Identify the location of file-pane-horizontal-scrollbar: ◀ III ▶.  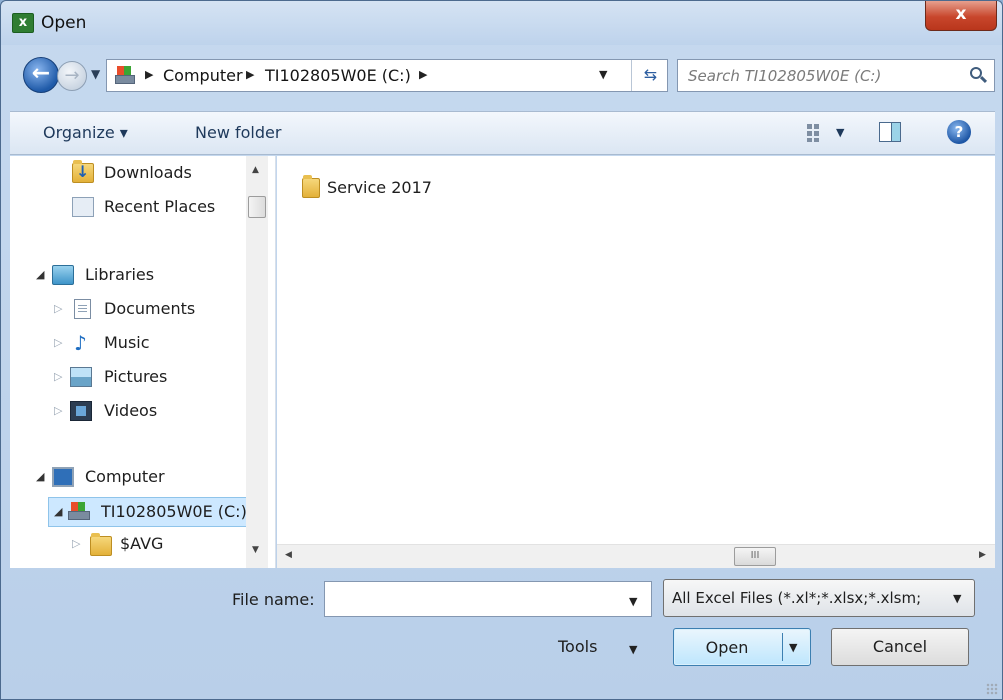
(636, 556).